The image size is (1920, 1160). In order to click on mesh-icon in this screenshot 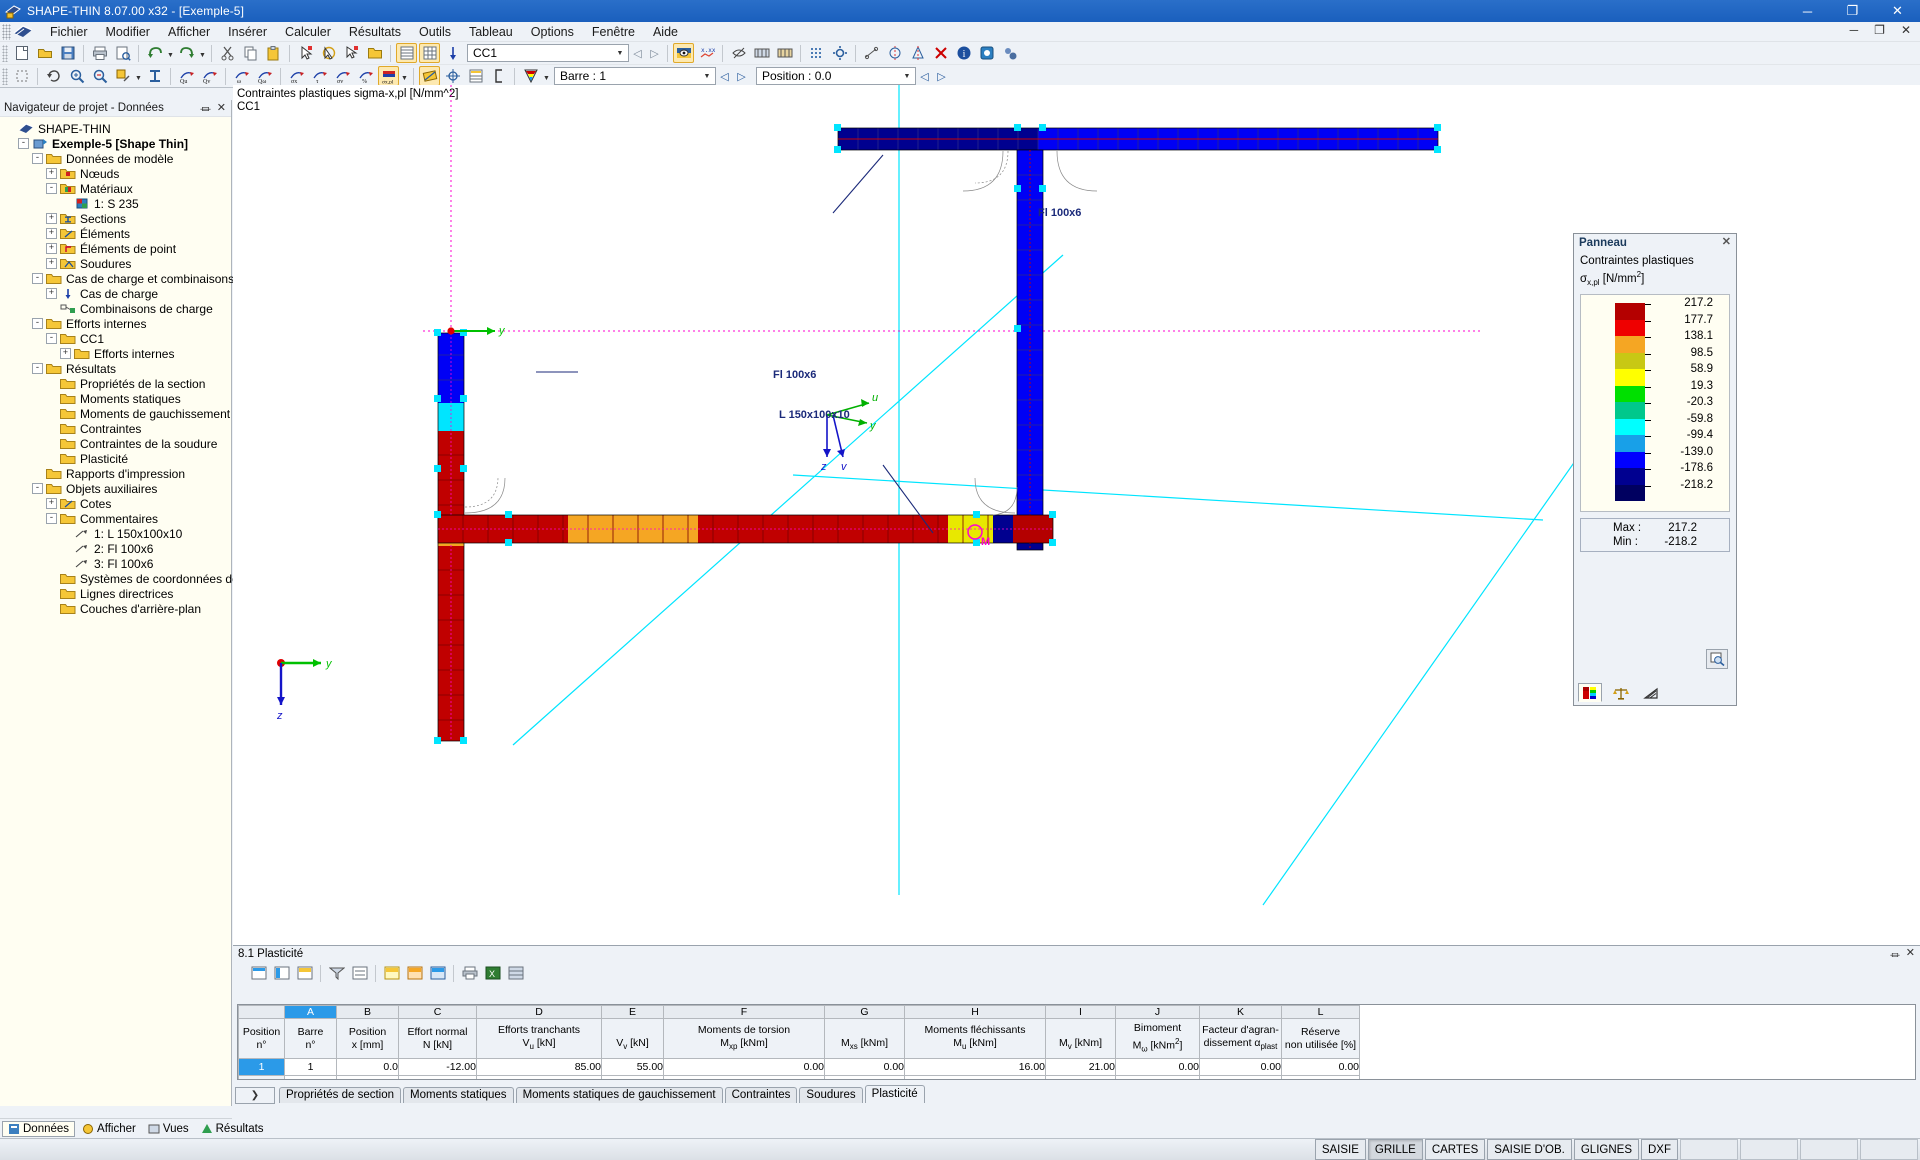, I will do `click(816, 53)`.